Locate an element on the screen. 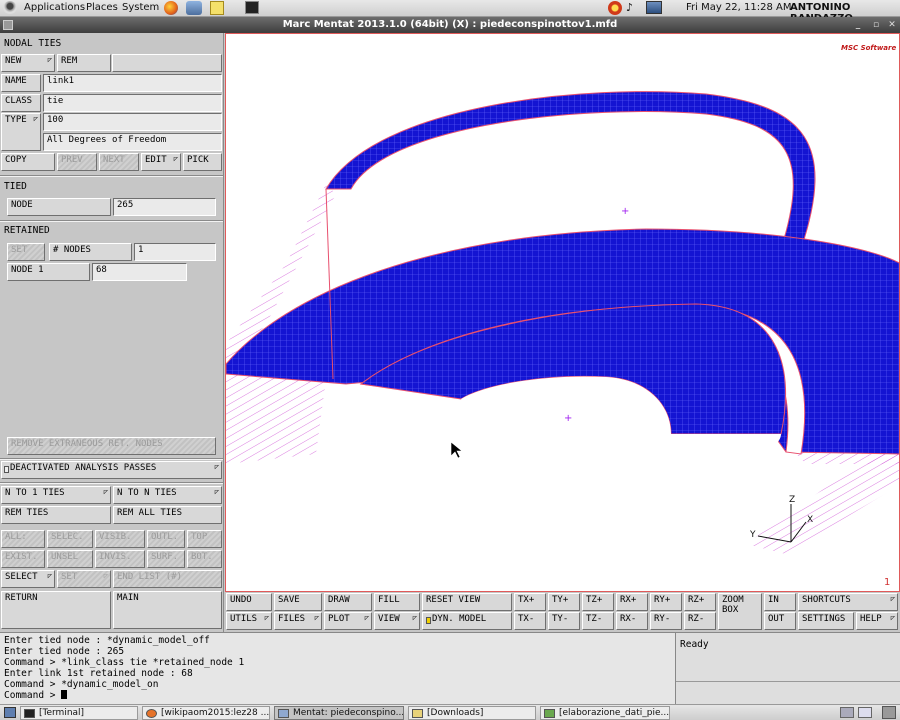 The width and height of the screenshot is (900, 720). select-bottom-button: BOT. is located at coordinates (204, 559).